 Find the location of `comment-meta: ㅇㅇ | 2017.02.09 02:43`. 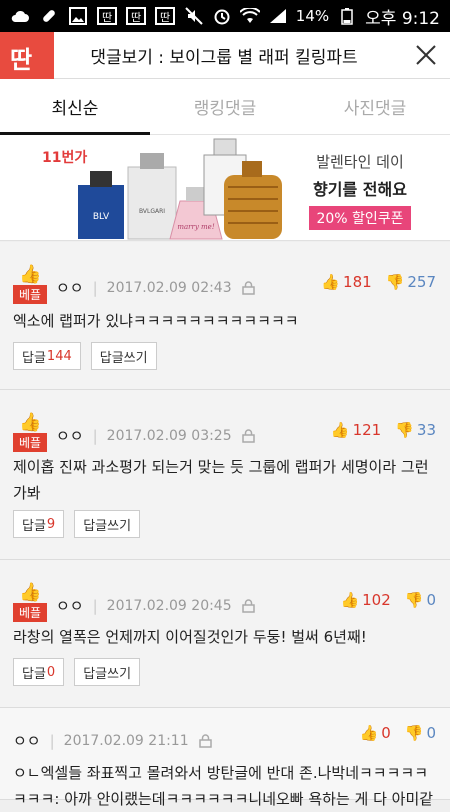

comment-meta: ㅇㅇ | 2017.02.09 02:43 is located at coordinates (155, 287).